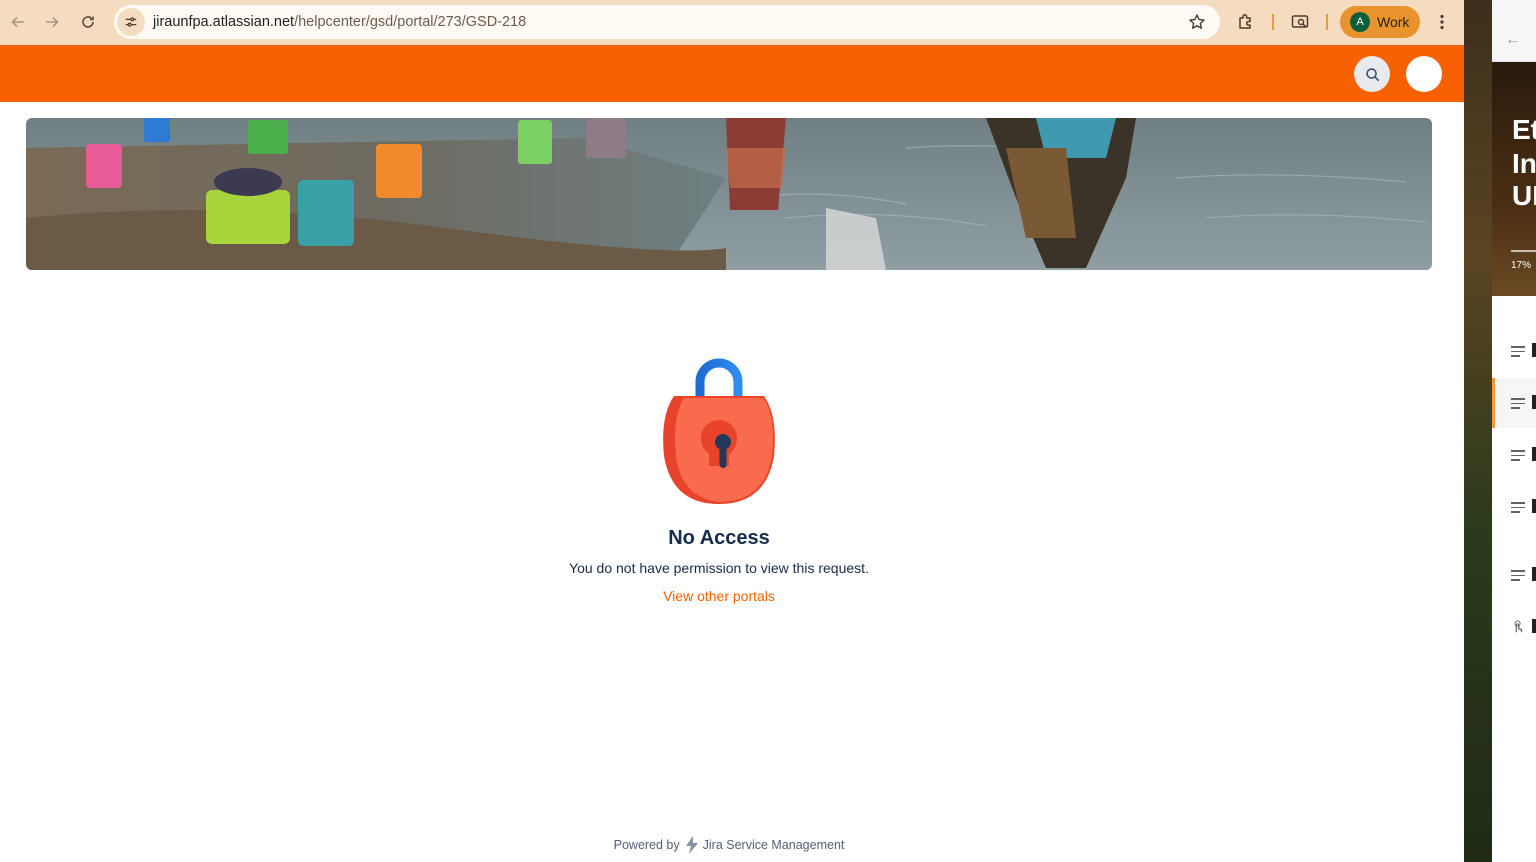  I want to click on reload-icon, so click(88, 22).